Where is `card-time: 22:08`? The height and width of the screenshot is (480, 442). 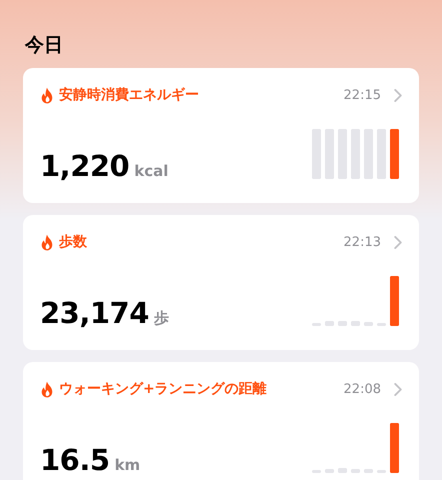 card-time: 22:08 is located at coordinates (362, 389).